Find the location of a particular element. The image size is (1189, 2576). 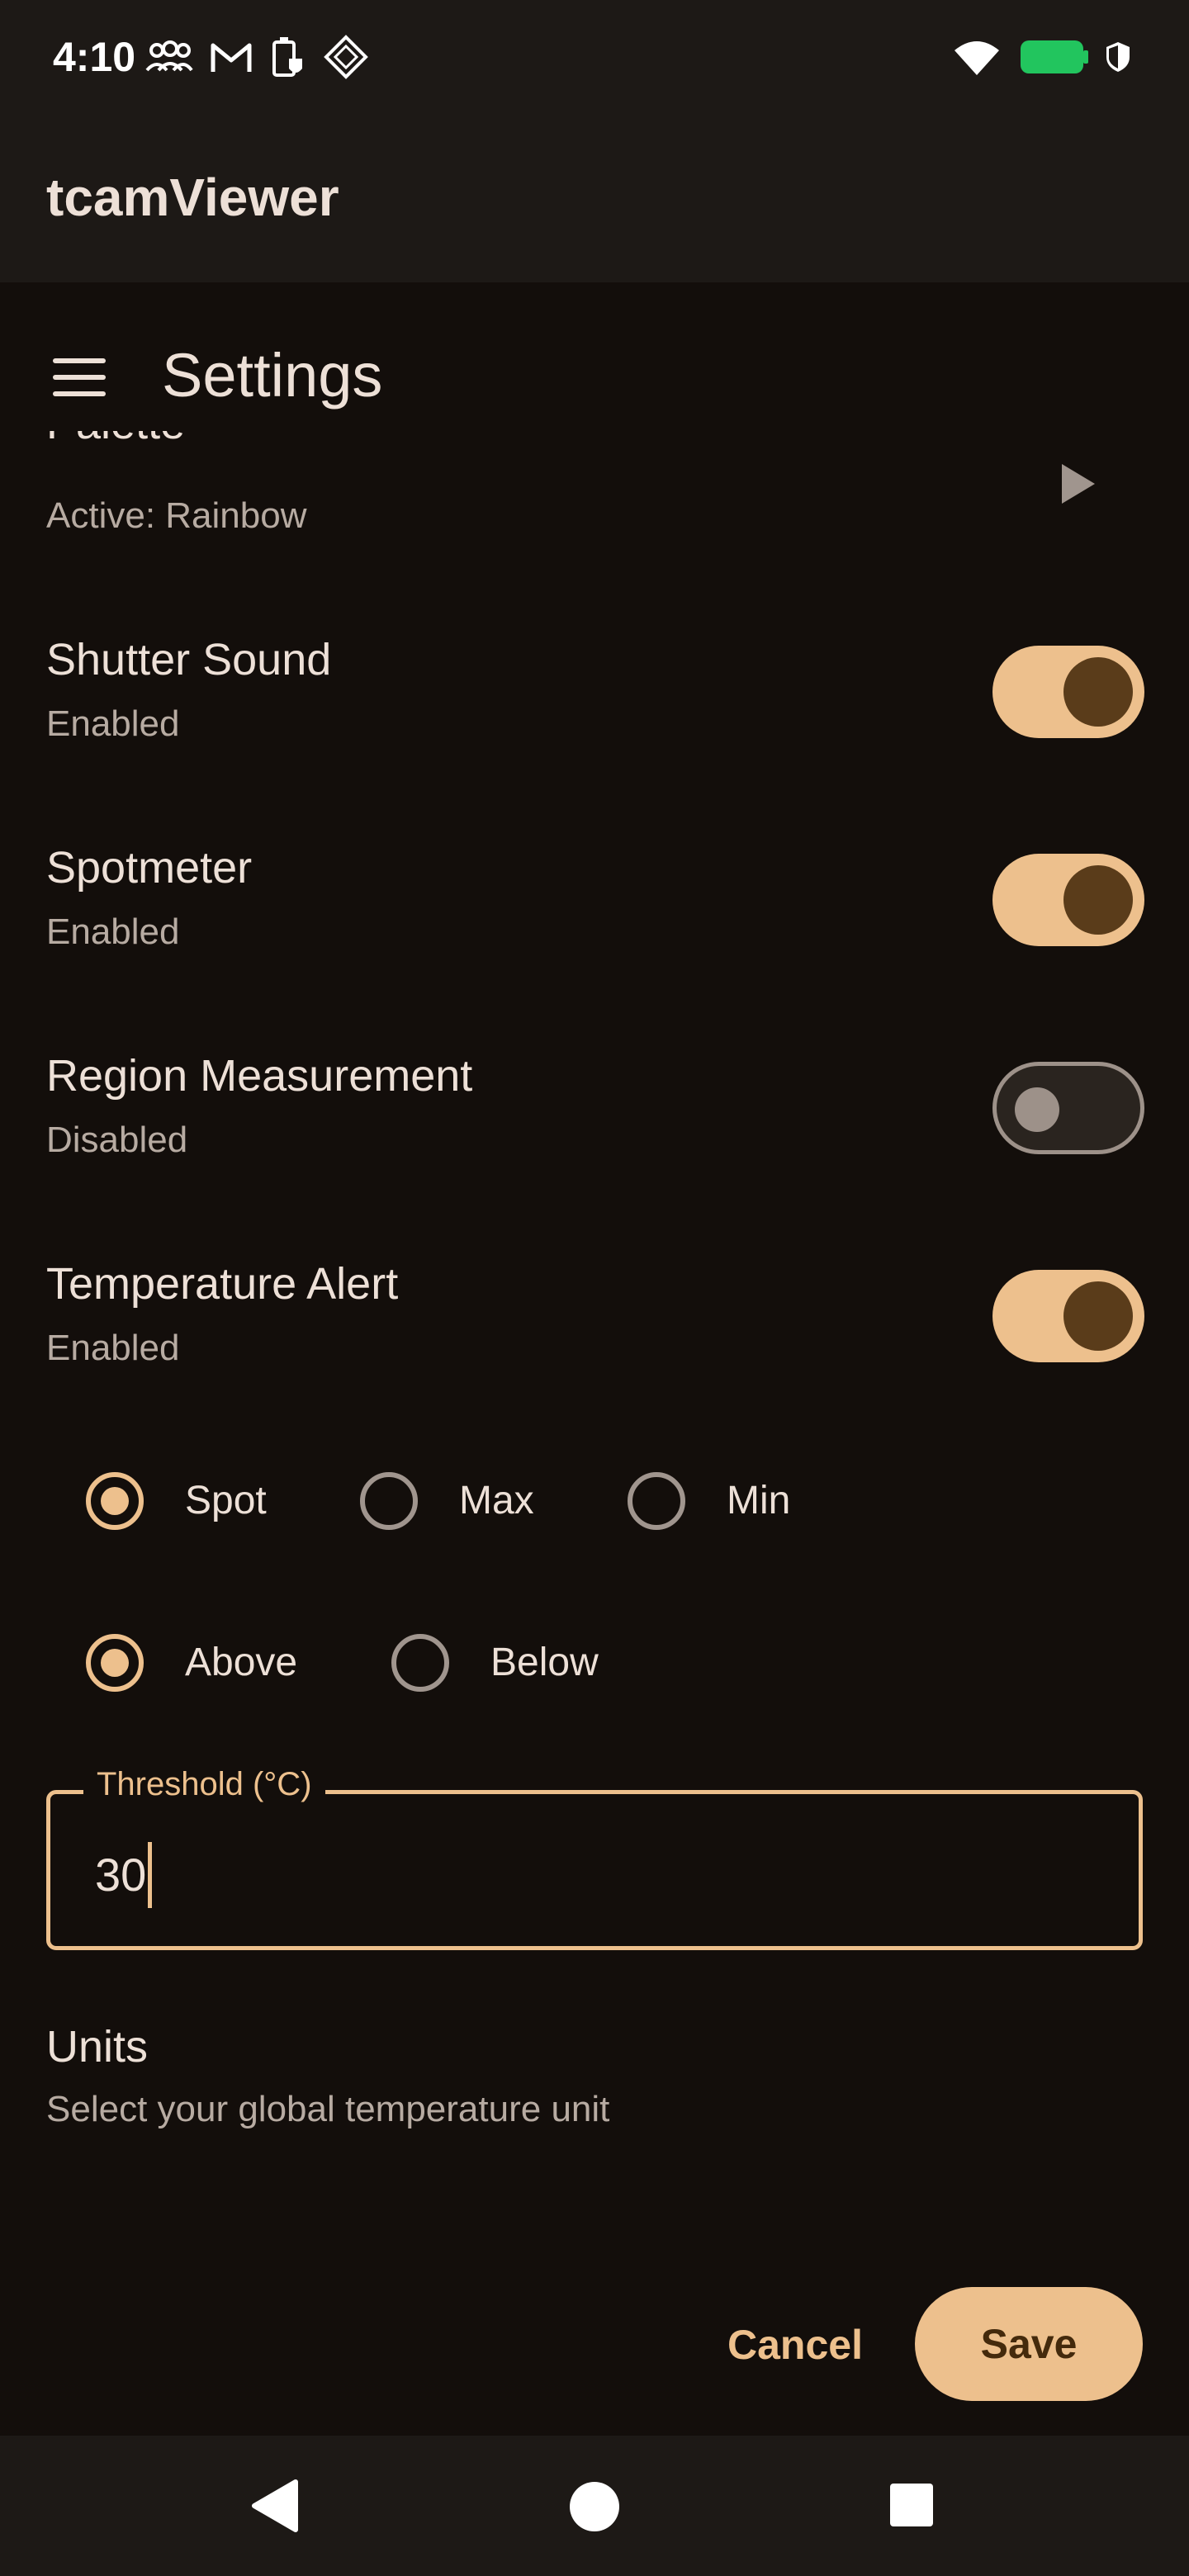

radio-max-label: Max is located at coordinates (496, 1500).